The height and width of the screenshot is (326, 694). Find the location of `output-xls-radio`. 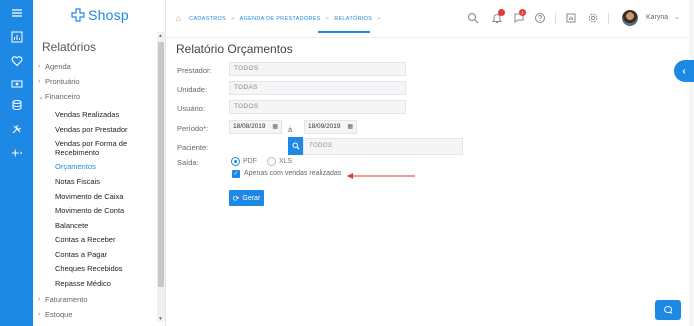

output-xls-radio is located at coordinates (271, 161).